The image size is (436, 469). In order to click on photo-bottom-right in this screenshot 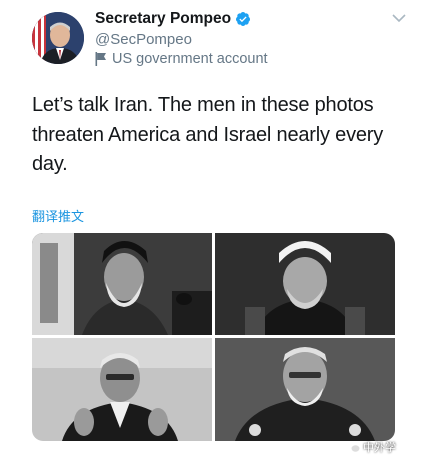, I will do `click(305, 389)`.